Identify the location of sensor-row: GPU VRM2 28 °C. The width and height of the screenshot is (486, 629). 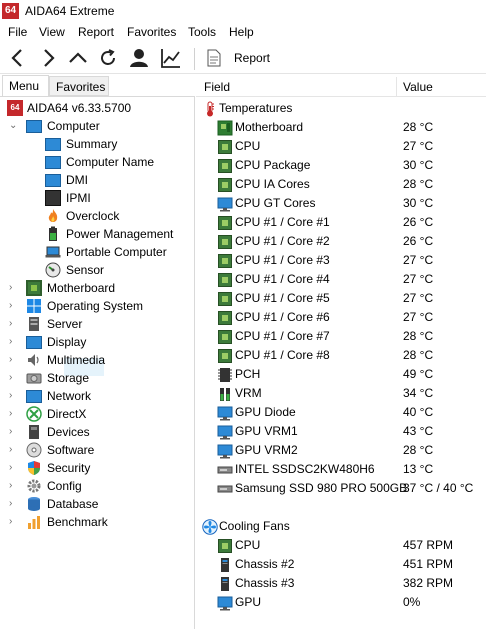
(341, 450).